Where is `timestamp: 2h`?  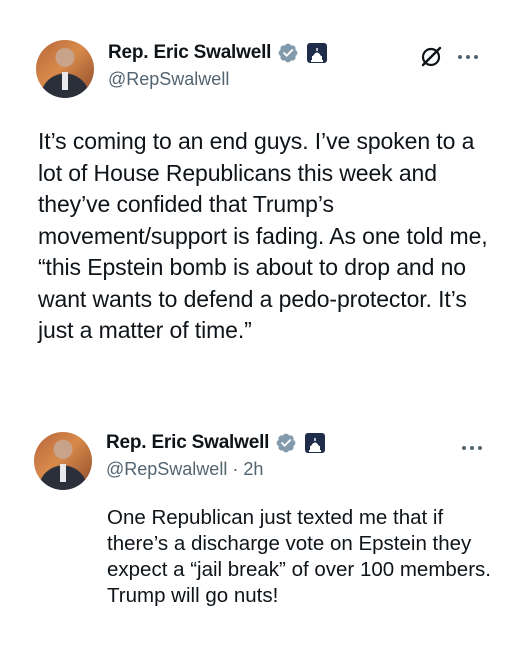 timestamp: 2h is located at coordinates (253, 469).